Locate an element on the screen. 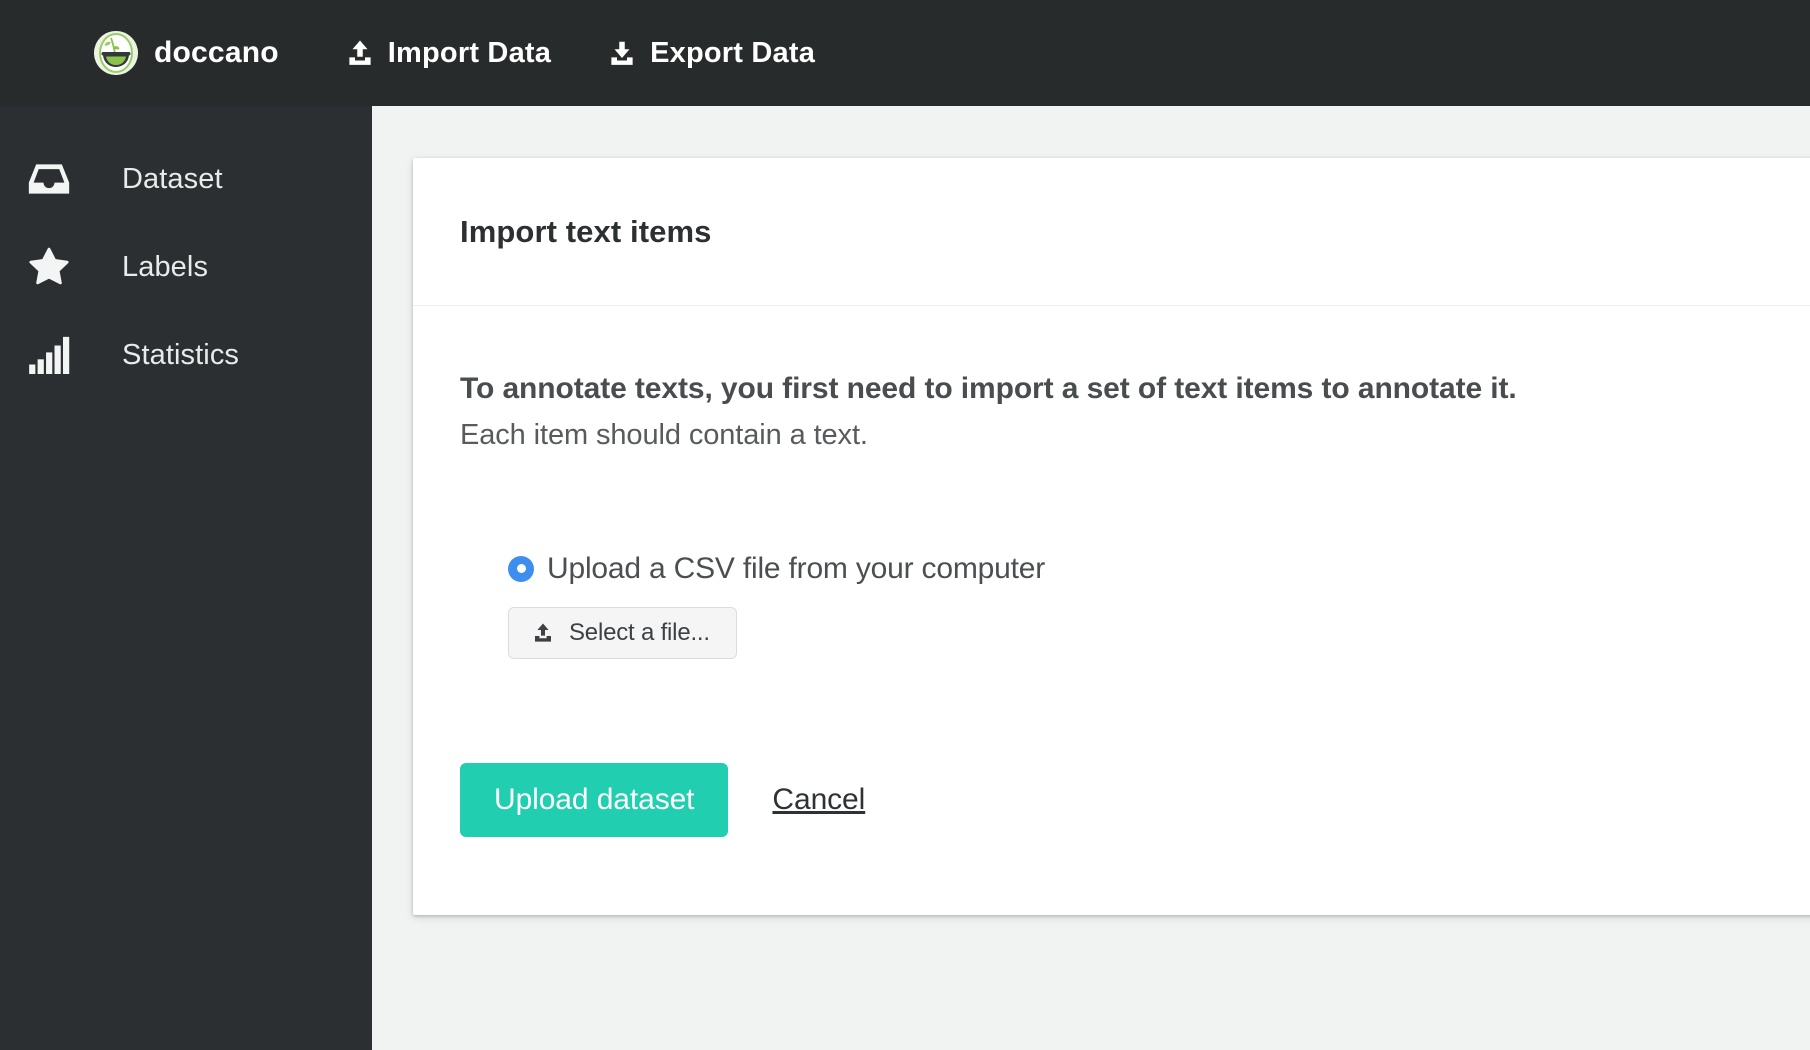 The width and height of the screenshot is (1810, 1050). bar-chart-icon is located at coordinates (49, 355).